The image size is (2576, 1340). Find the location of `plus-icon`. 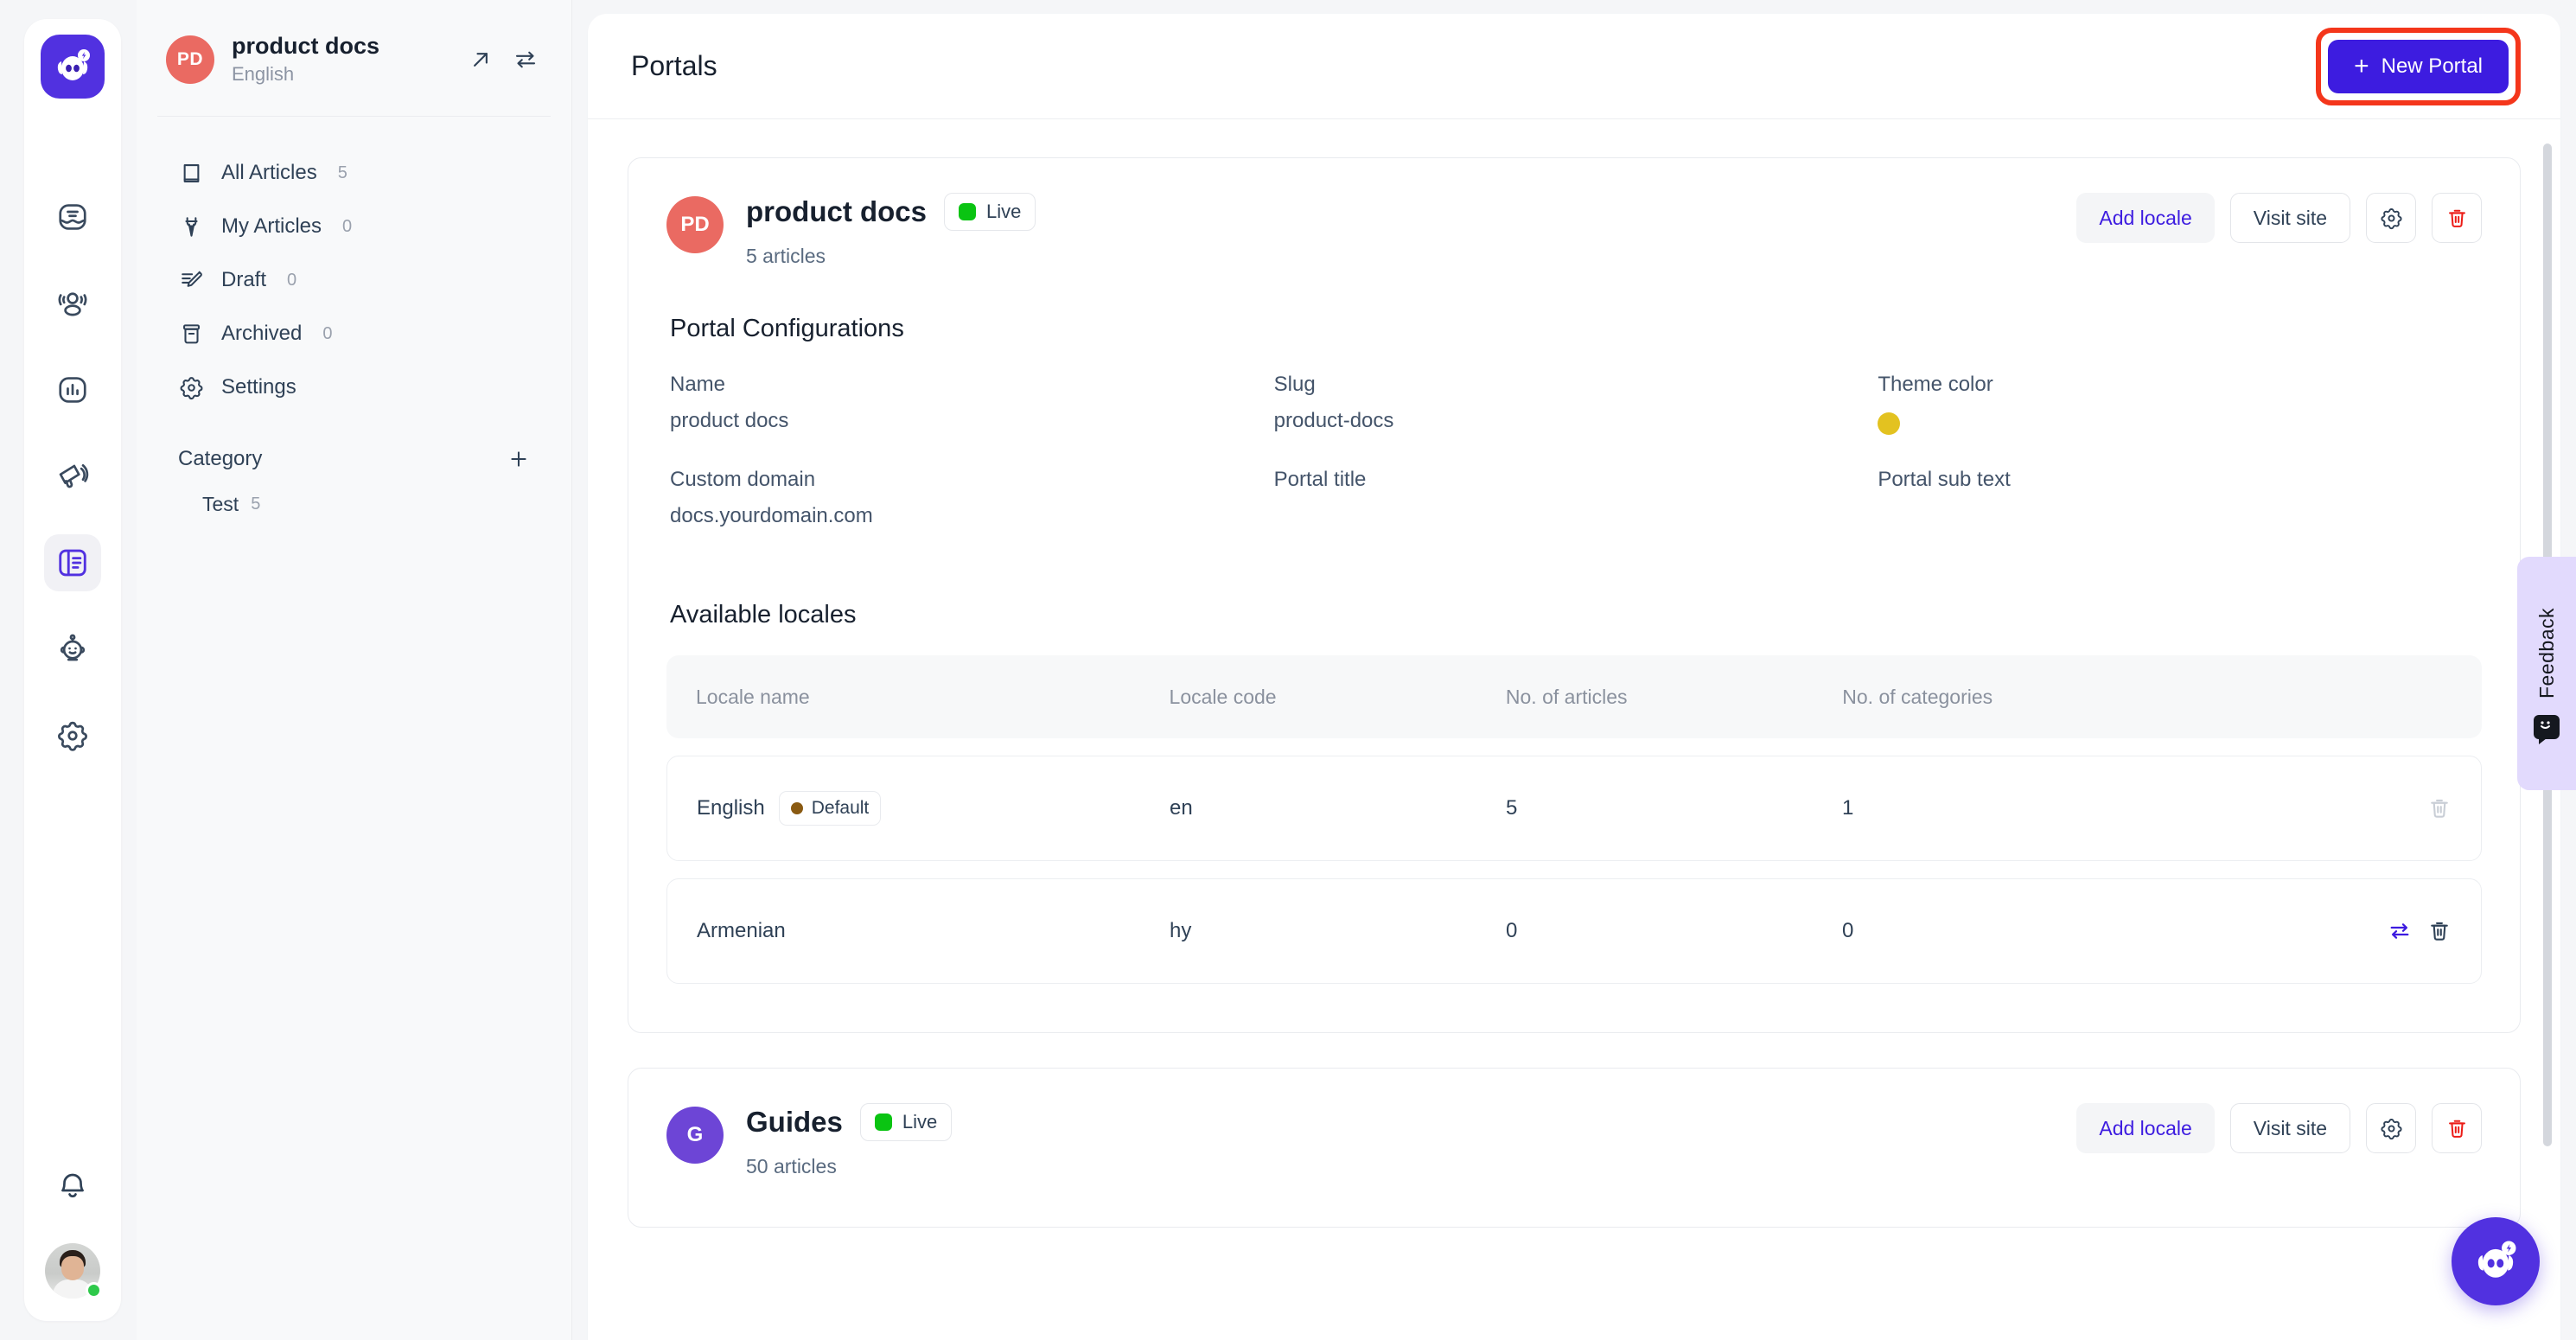

plus-icon is located at coordinates (518, 459).